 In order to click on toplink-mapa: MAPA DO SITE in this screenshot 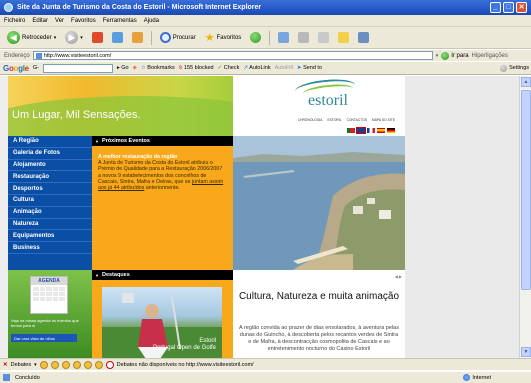, I will do `click(383, 120)`.